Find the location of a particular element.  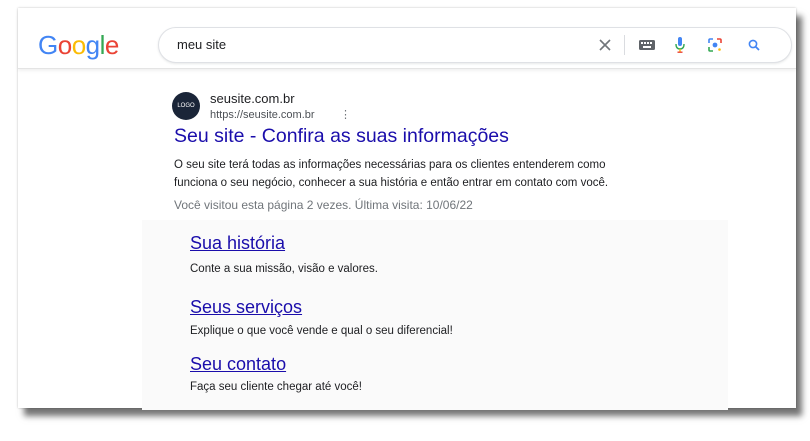

search-header: Google is located at coordinates (407, 38).